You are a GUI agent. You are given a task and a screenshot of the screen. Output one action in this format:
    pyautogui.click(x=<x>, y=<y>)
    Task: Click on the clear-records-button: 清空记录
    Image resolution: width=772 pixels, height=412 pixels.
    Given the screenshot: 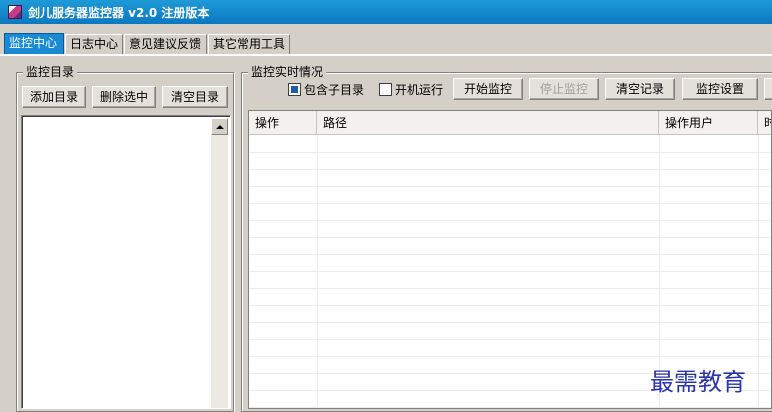 What is the action you would take?
    pyautogui.click(x=640, y=89)
    